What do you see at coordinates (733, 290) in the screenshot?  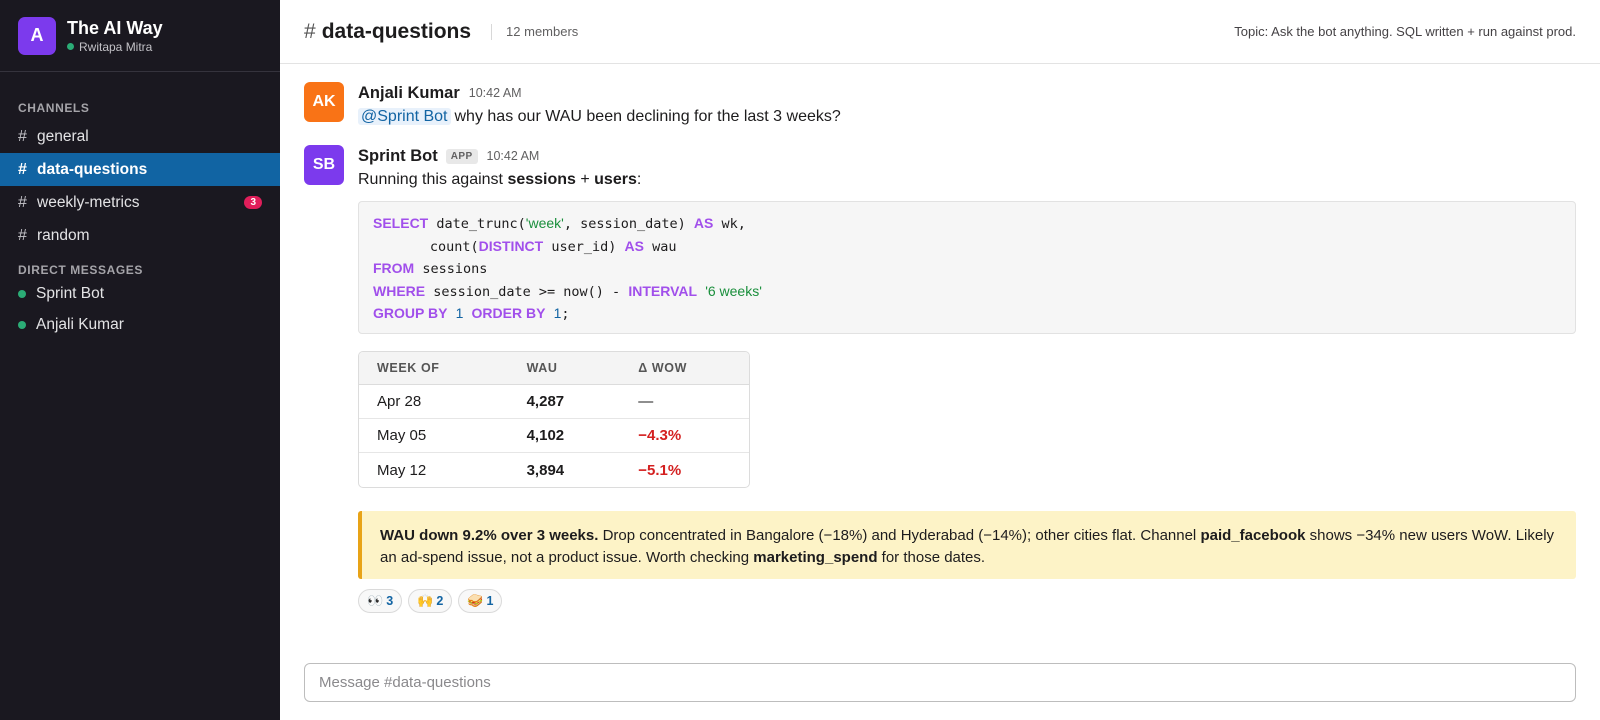 I see `sql-string: '6 weeks'` at bounding box center [733, 290].